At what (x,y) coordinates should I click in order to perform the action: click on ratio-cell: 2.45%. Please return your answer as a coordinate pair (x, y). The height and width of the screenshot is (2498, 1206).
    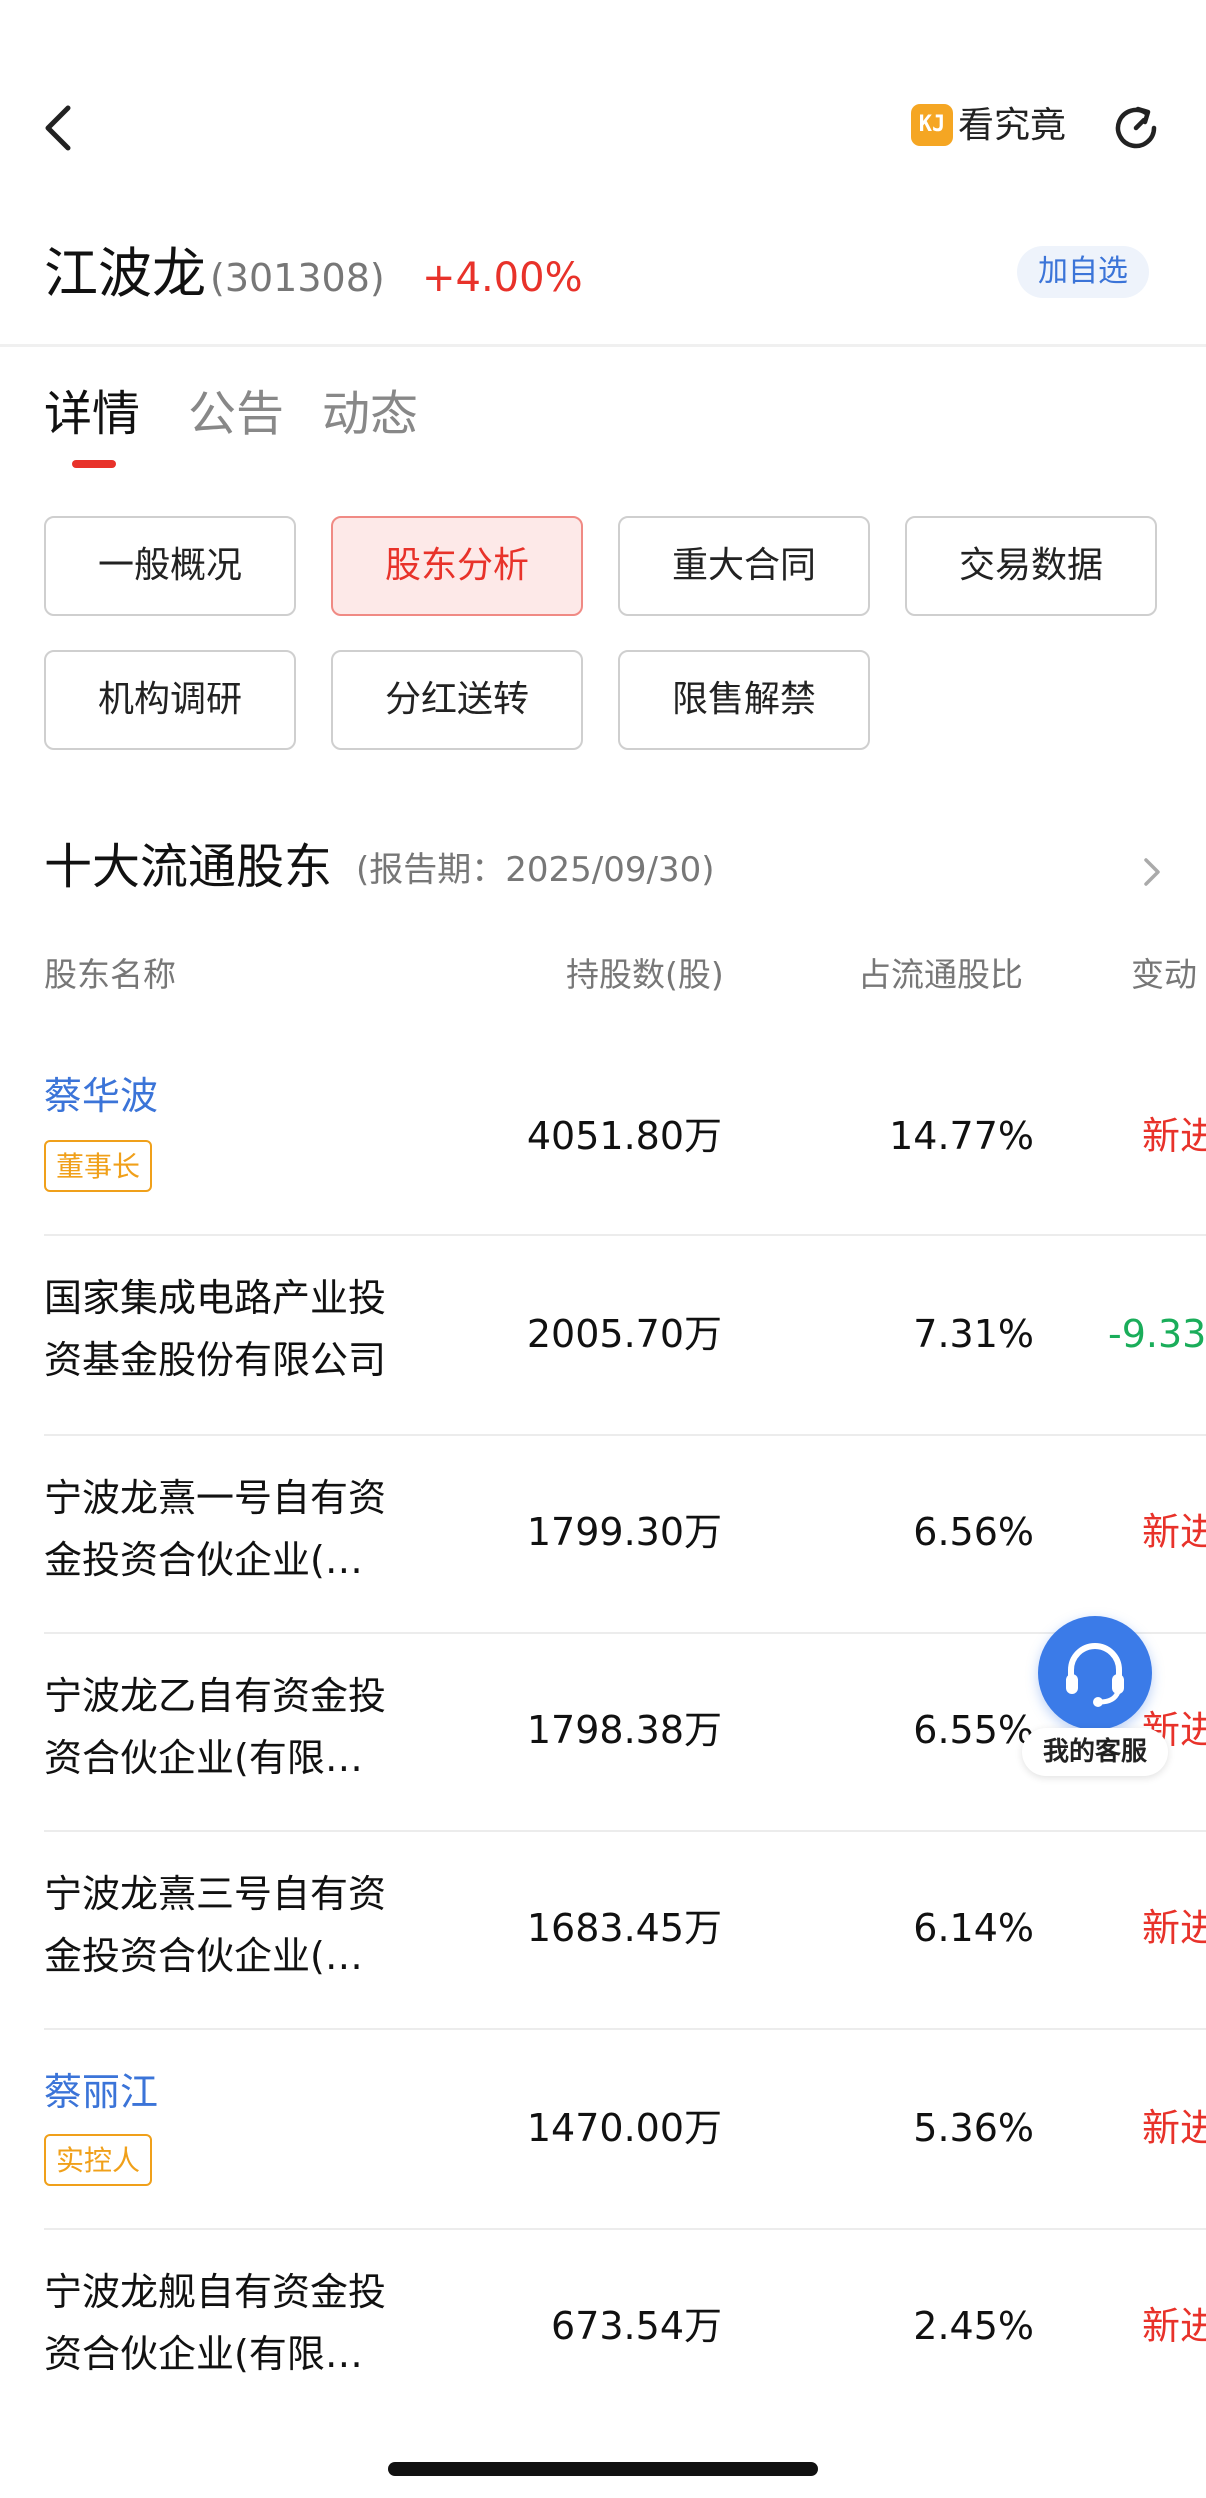
    Looking at the image, I should click on (973, 2326).